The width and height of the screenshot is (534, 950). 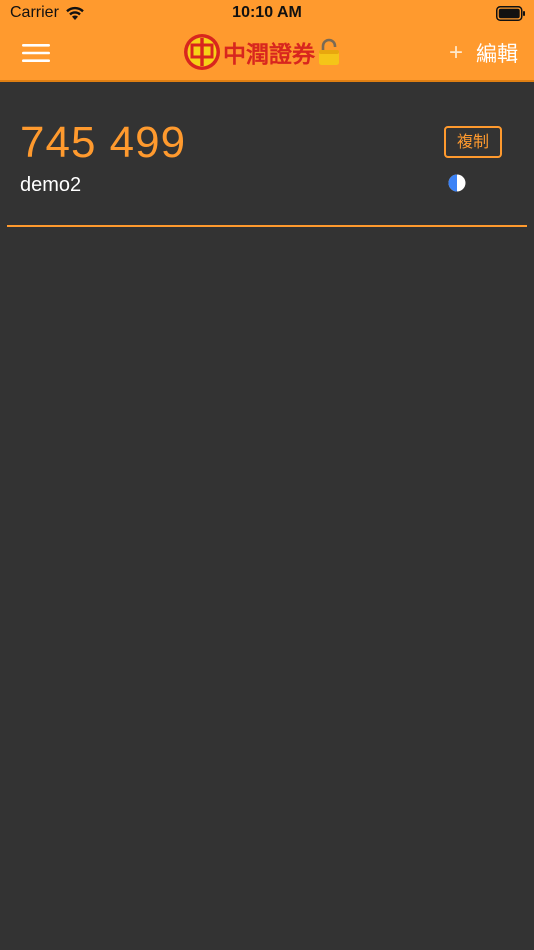 I want to click on brand-logo: 中潤證券, so click(x=262, y=52).